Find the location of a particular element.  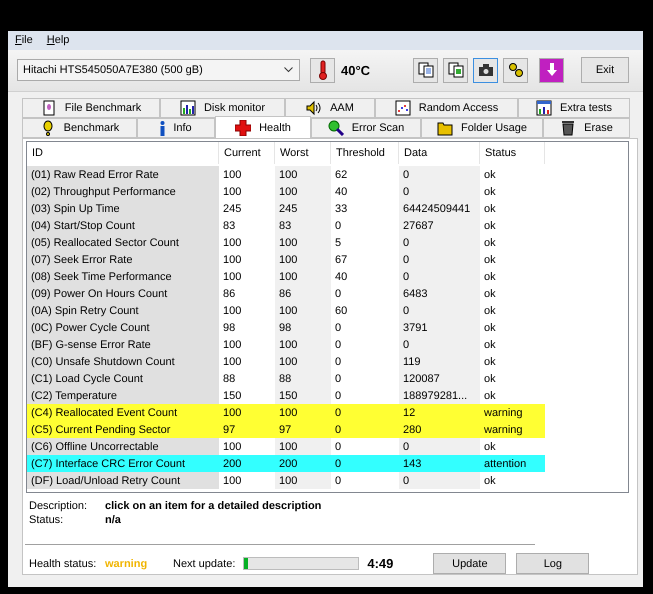

copy-text-icon is located at coordinates (426, 70).